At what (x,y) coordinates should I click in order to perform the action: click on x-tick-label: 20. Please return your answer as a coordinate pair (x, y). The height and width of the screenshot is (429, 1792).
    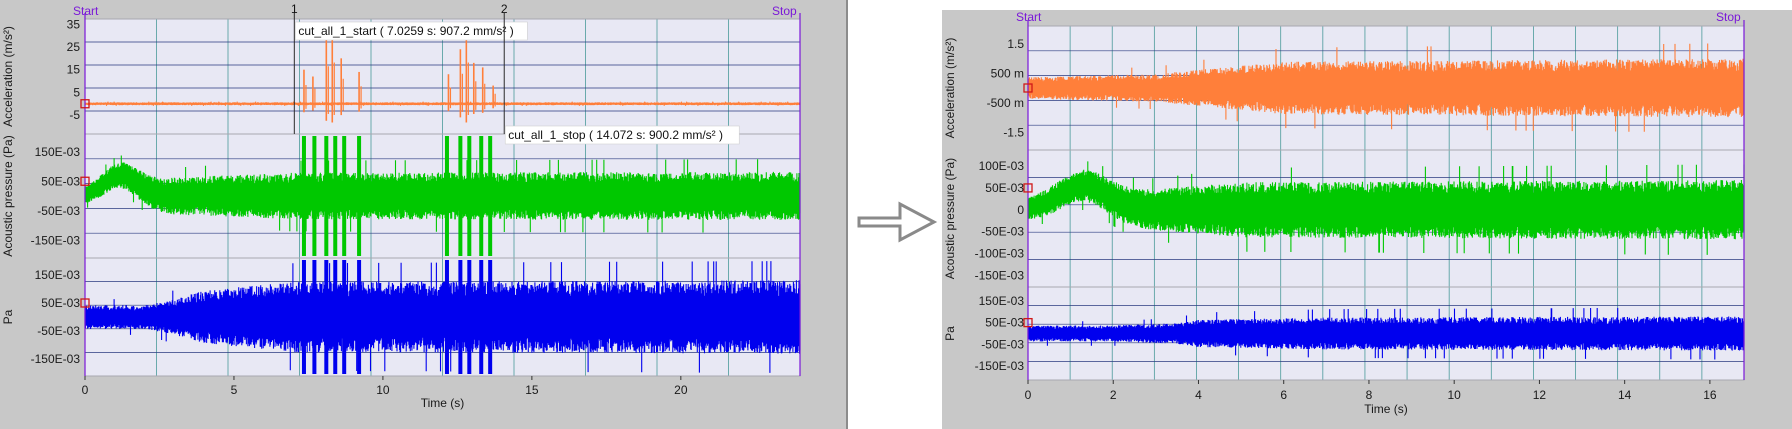
    Looking at the image, I should click on (681, 390).